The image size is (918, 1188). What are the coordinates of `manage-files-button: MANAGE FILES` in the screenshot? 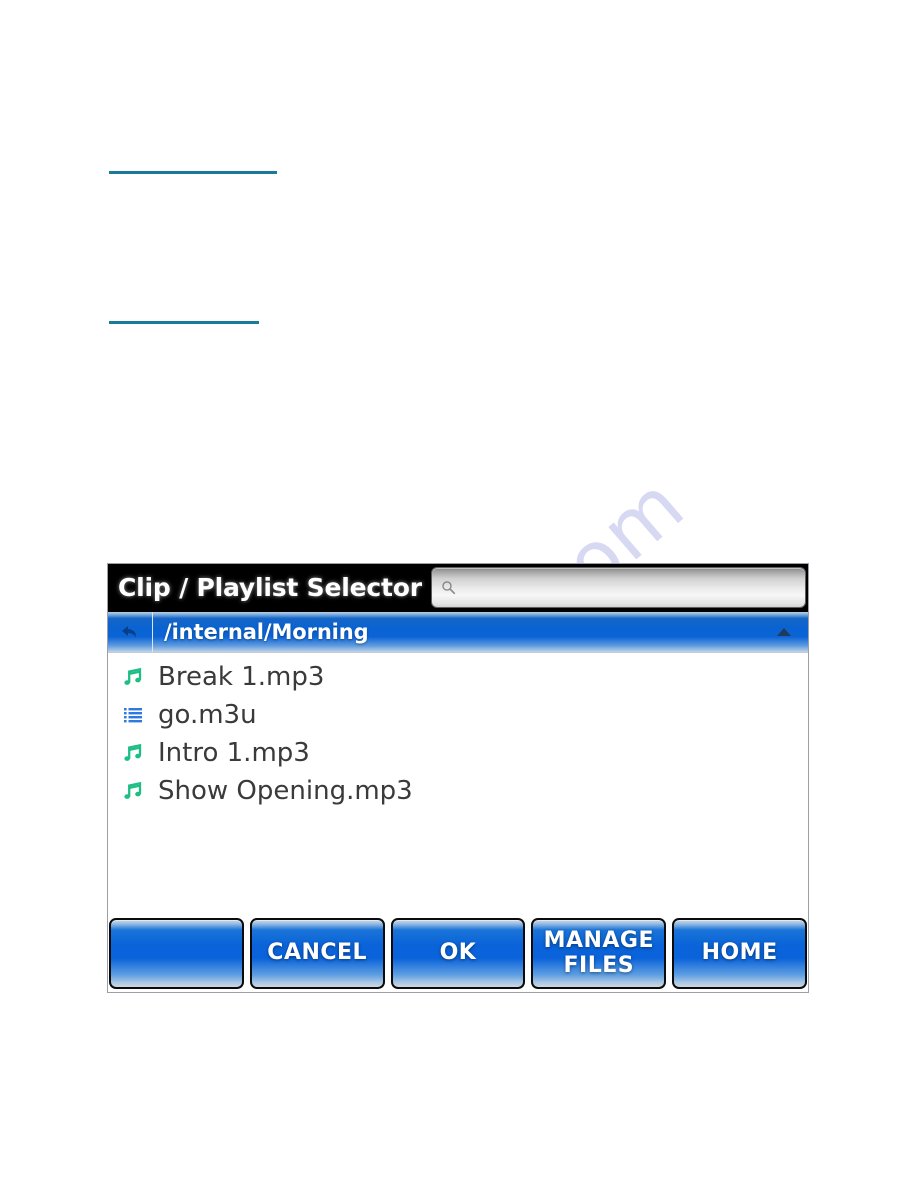 It's located at (599, 953).